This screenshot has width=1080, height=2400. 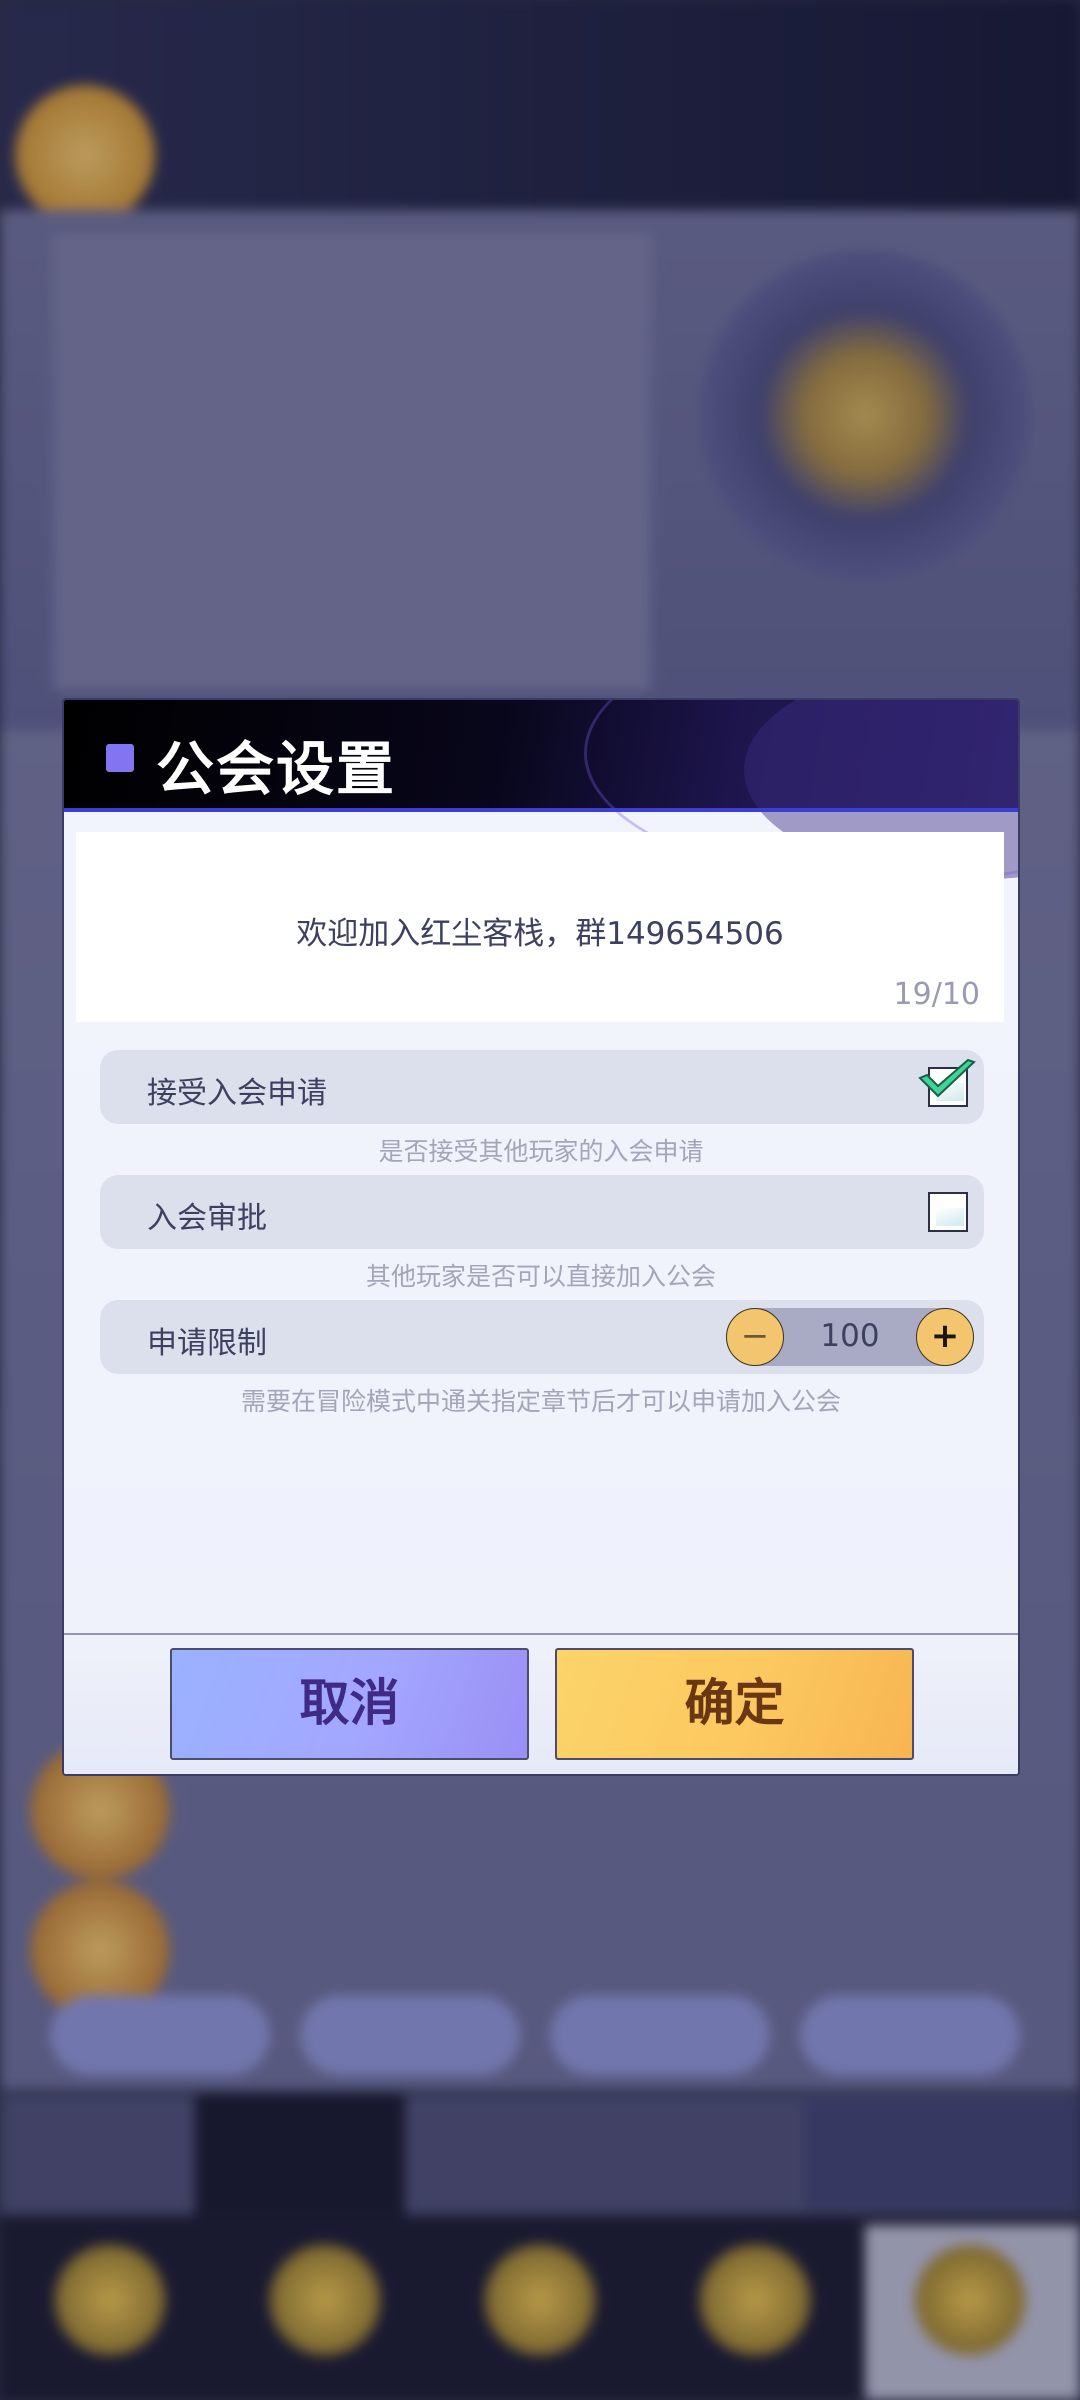 What do you see at coordinates (207, 1218) in the screenshot?
I see `setting-label: 入会审批` at bounding box center [207, 1218].